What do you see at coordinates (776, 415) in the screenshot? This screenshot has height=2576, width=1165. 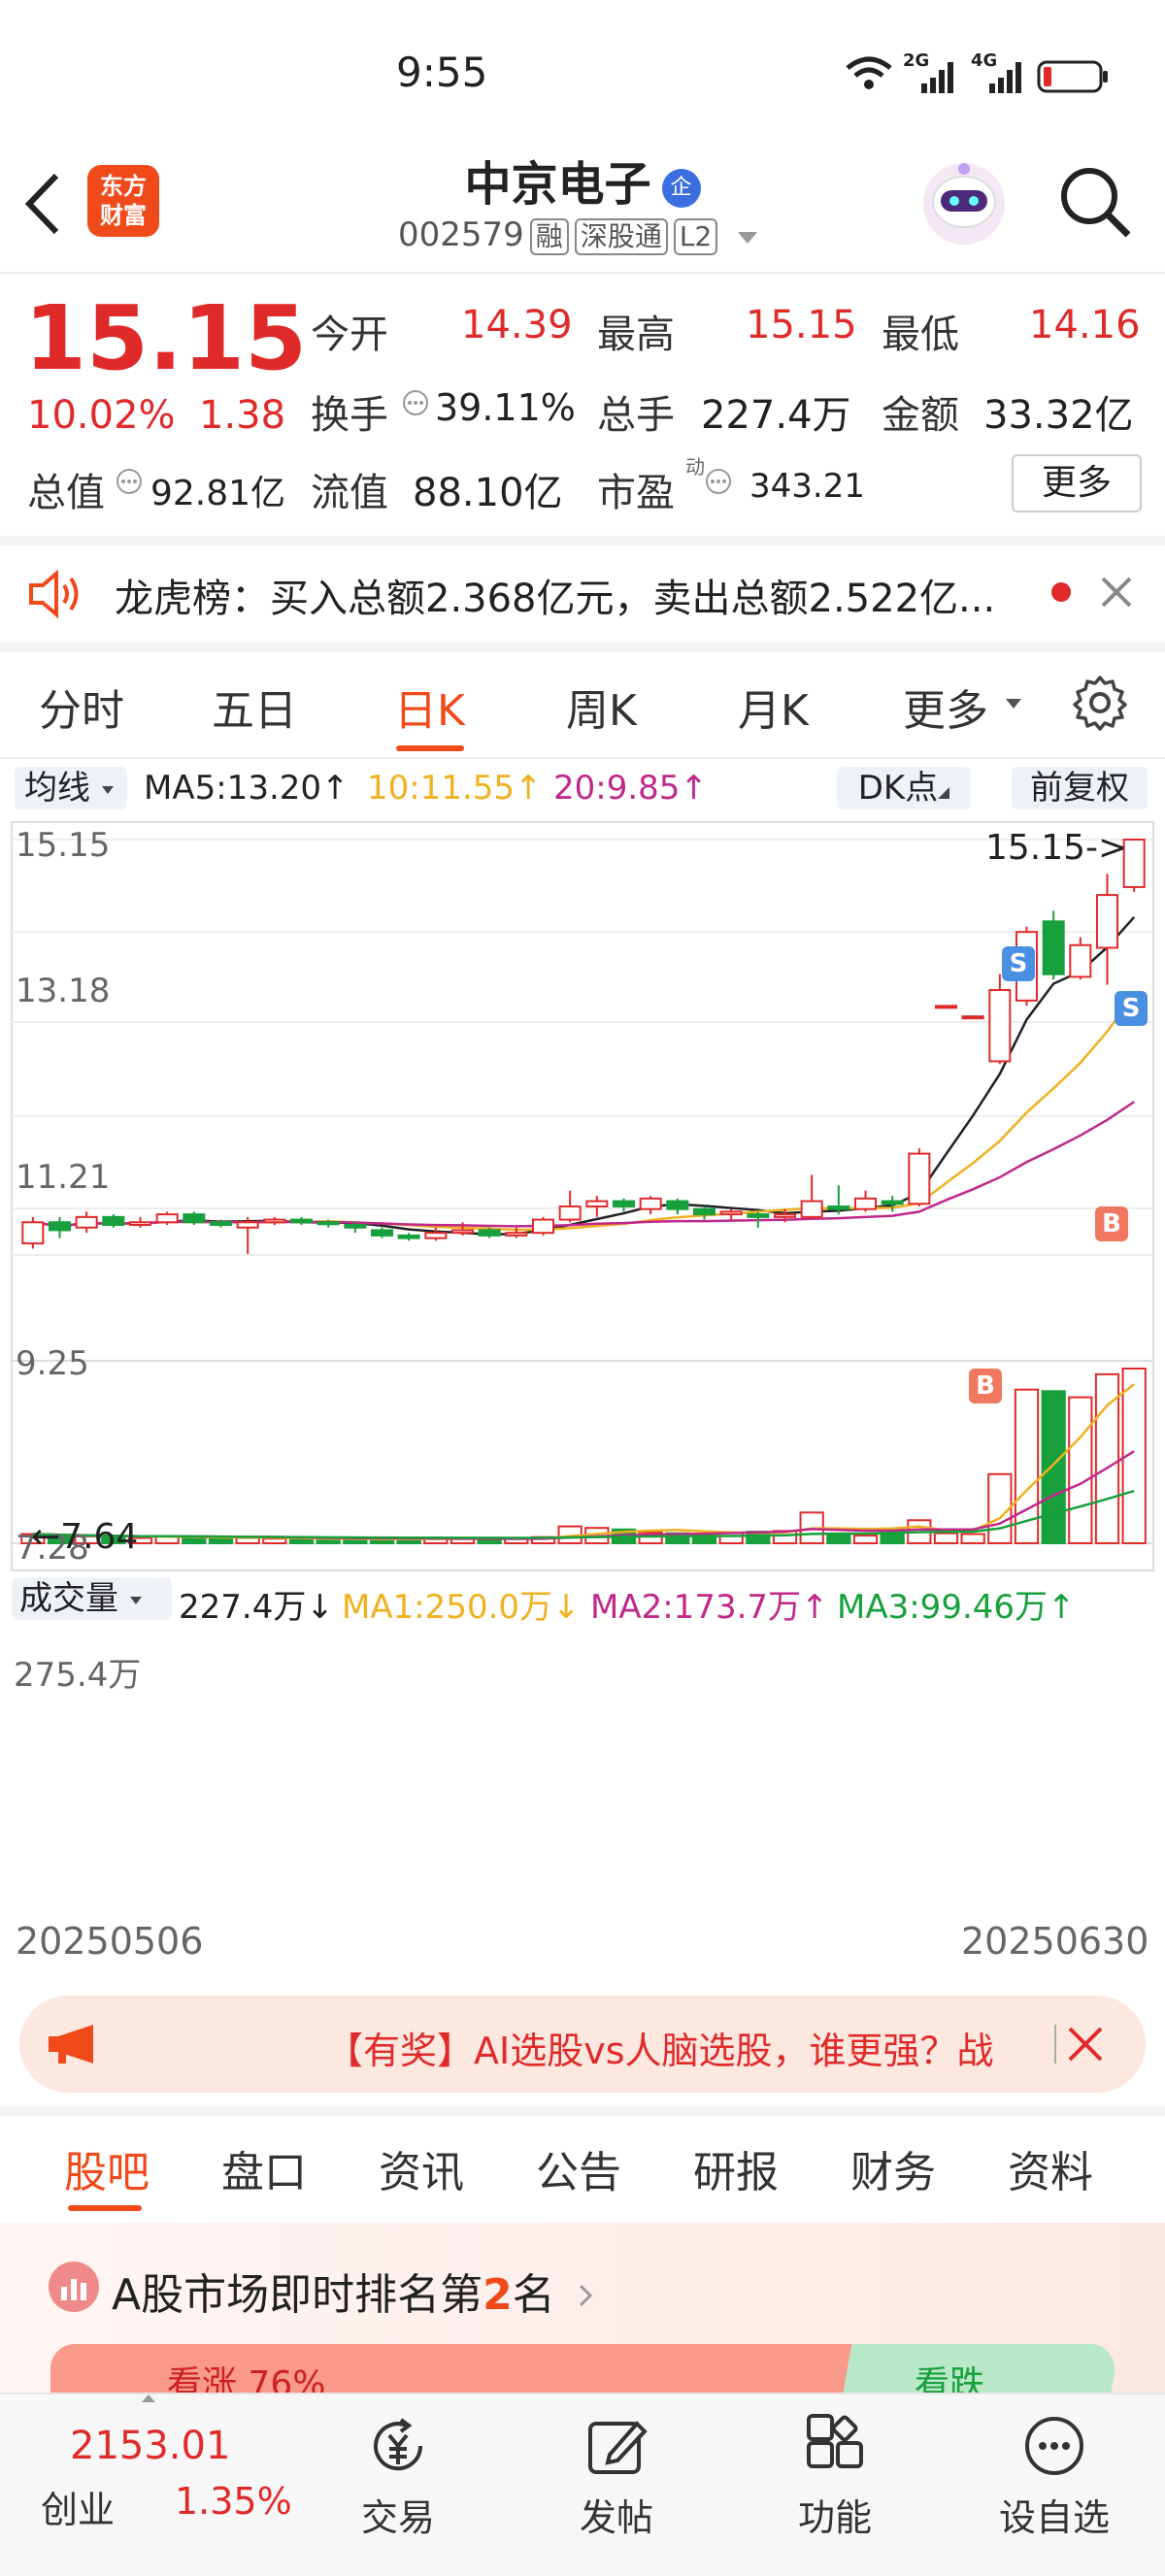 I see `volume-value: 227.4万` at bounding box center [776, 415].